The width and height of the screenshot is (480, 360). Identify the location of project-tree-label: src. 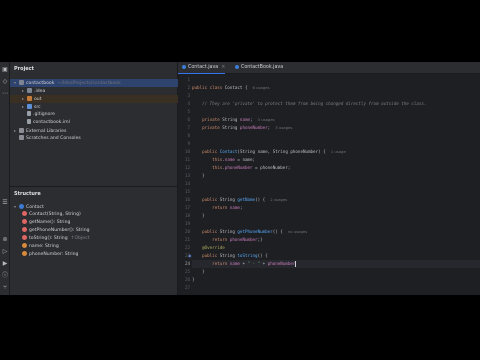
(37, 107).